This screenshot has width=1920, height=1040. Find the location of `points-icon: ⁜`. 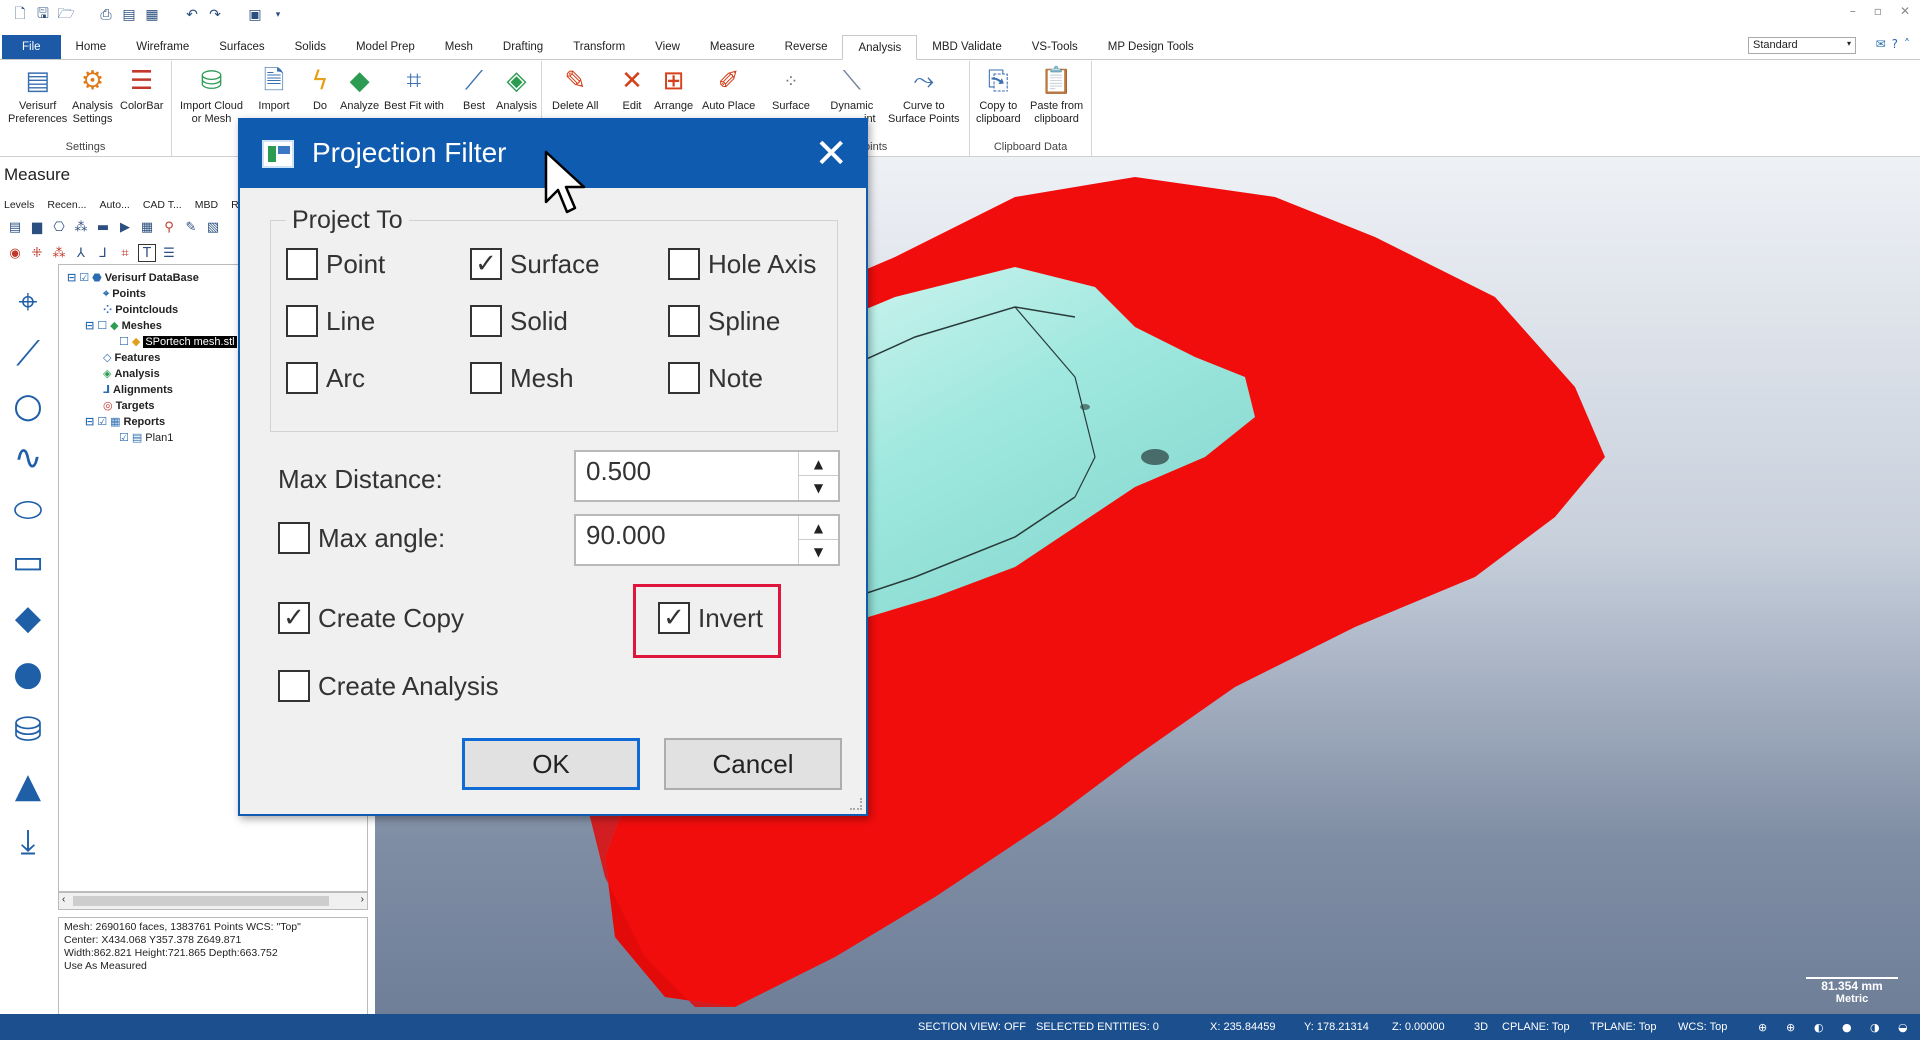

points-icon: ⁜ is located at coordinates (37, 253).